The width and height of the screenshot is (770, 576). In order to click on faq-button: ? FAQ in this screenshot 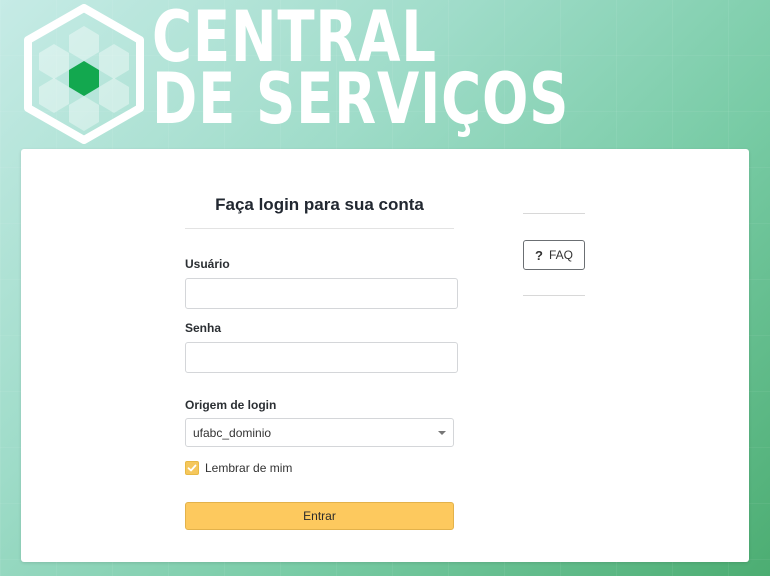, I will do `click(554, 255)`.